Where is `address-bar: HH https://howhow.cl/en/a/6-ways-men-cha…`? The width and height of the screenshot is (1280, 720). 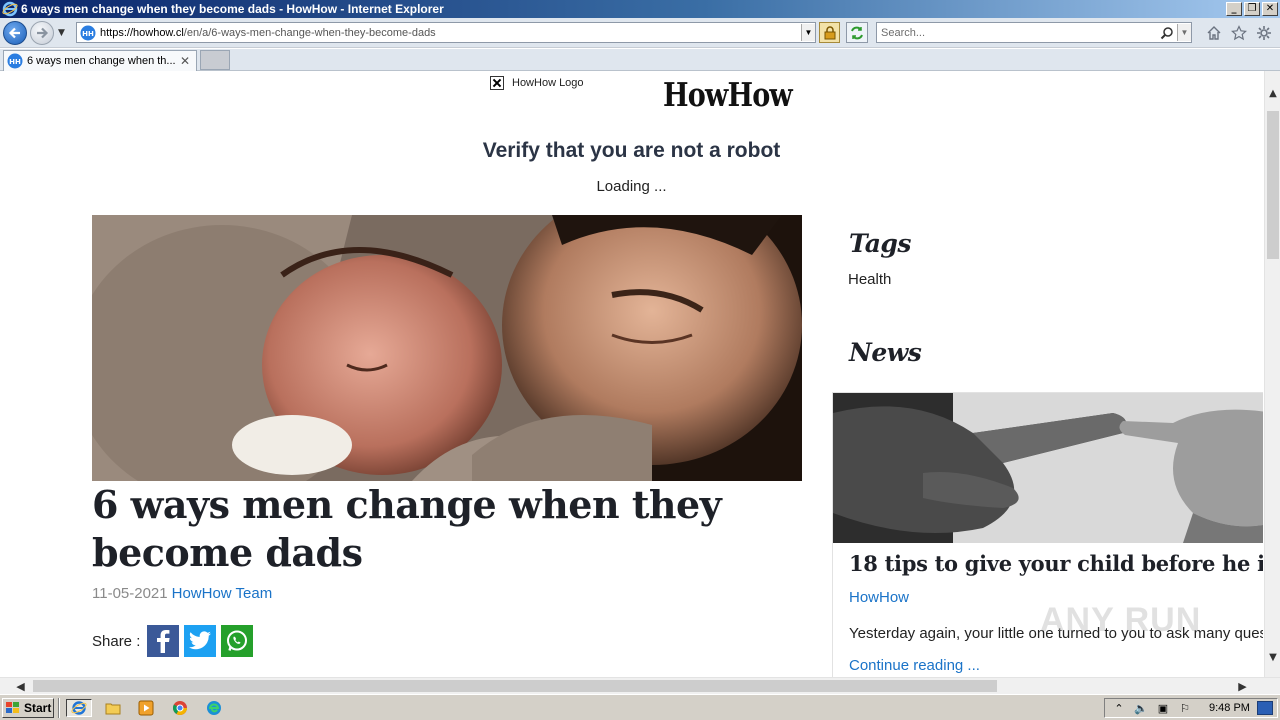
address-bar: HH https://howhow.cl/en/a/6-ways-men-cha… is located at coordinates (446, 32).